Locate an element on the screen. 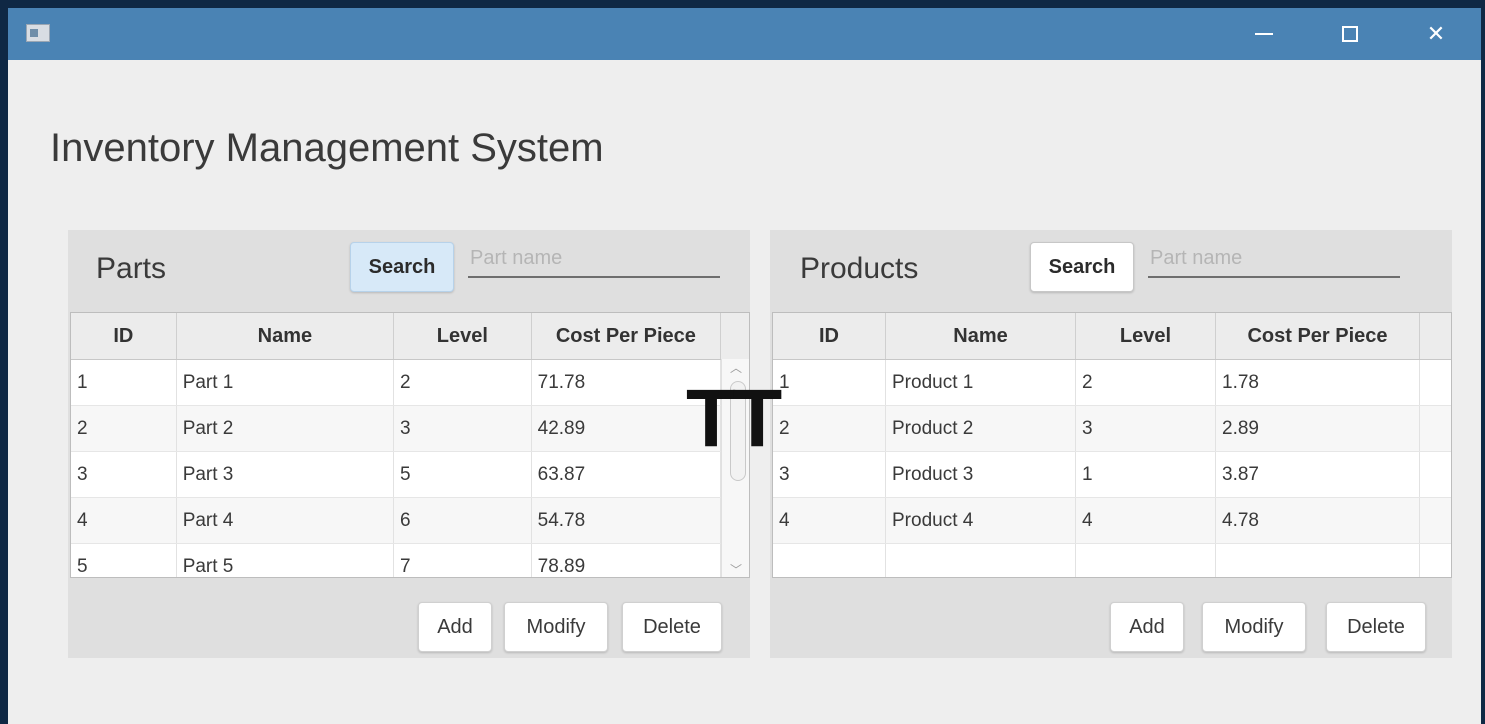 The height and width of the screenshot is (724, 1485). table-row: 2 Product 2 3 2.89 is located at coordinates (1112, 429).